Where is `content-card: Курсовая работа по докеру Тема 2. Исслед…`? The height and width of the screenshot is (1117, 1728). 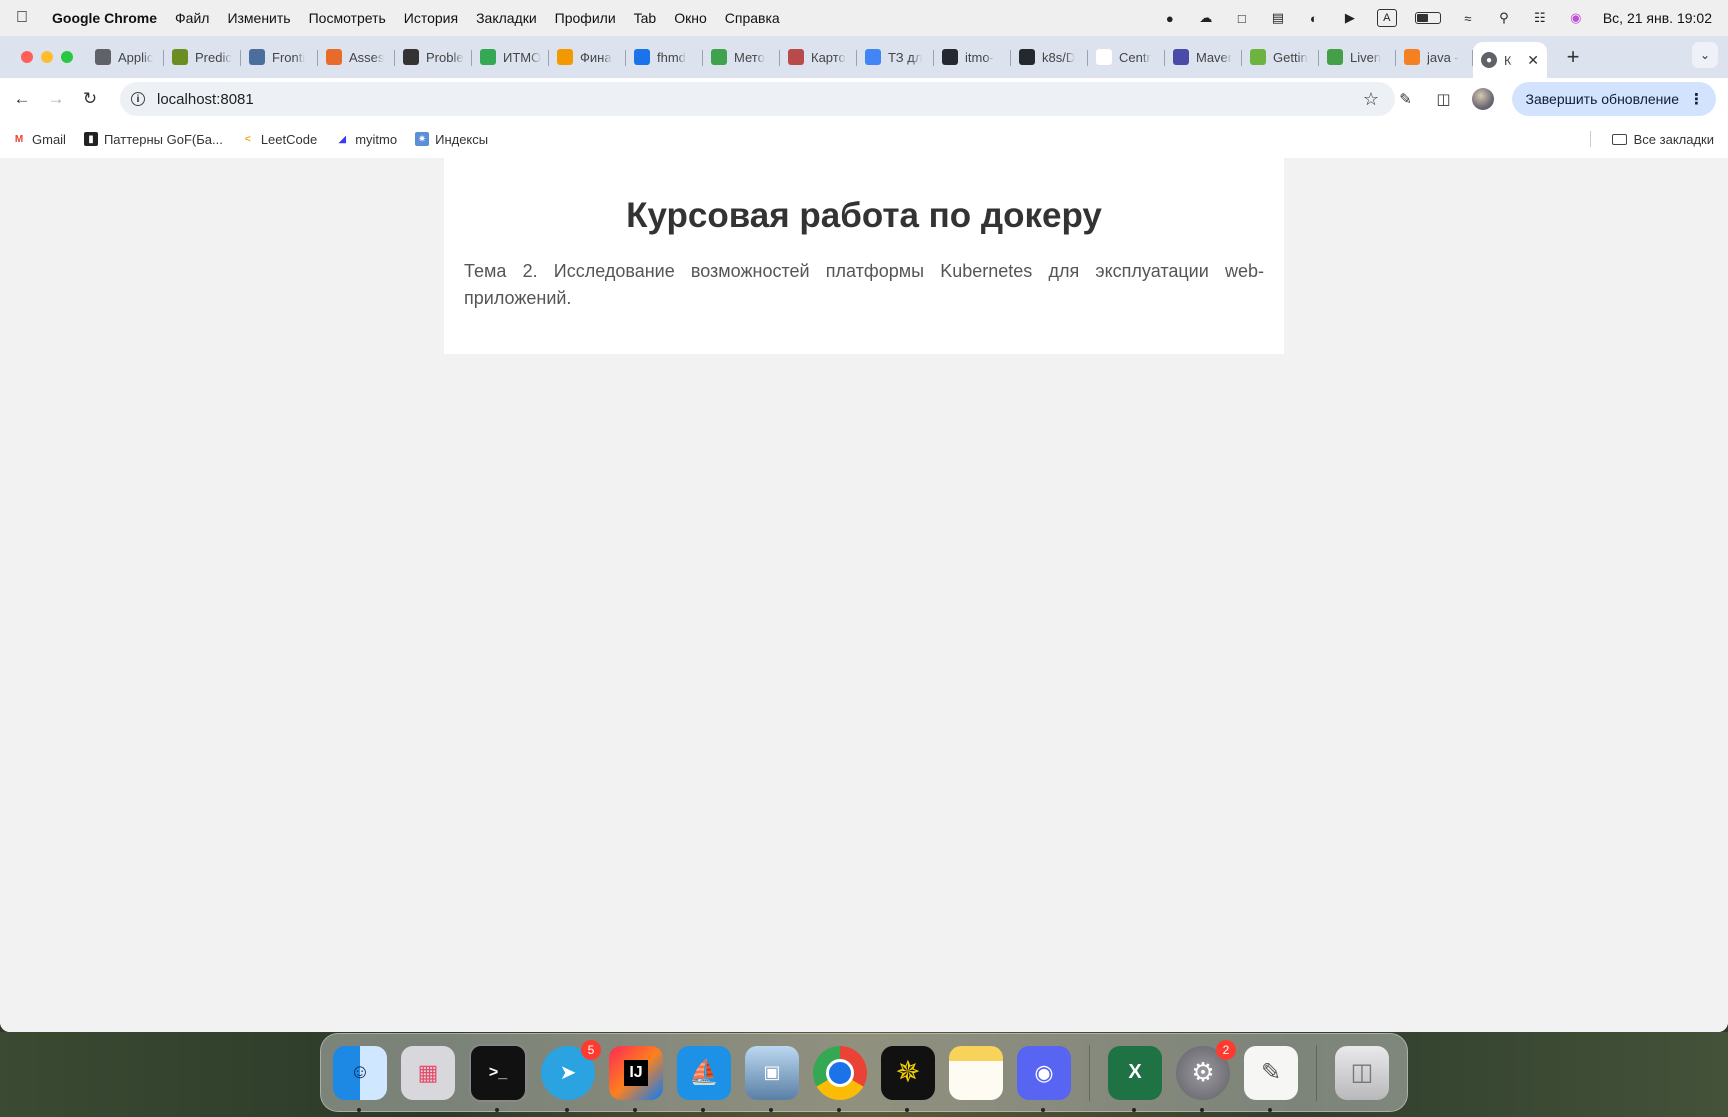 content-card: Курсовая работа по докеру Тема 2. Исслед… is located at coordinates (864, 256).